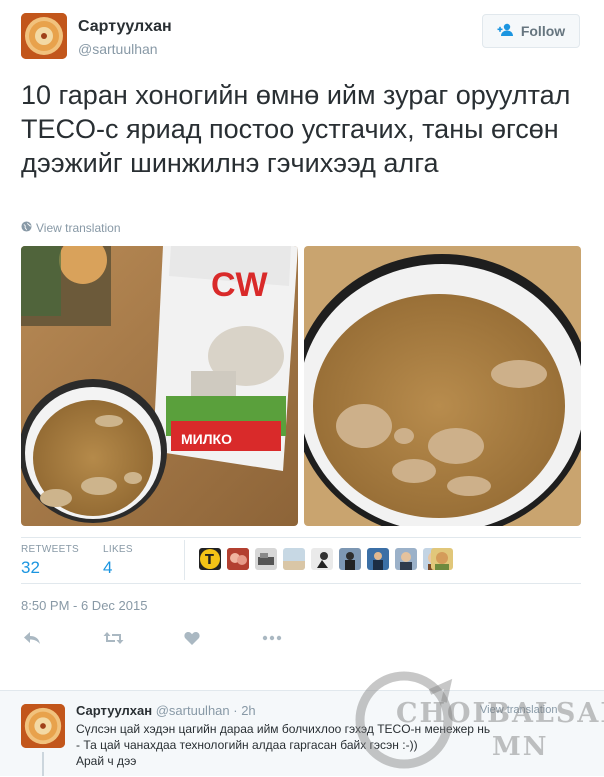  I want to click on reply-author-handle: @sartuulhan, so click(193, 710).